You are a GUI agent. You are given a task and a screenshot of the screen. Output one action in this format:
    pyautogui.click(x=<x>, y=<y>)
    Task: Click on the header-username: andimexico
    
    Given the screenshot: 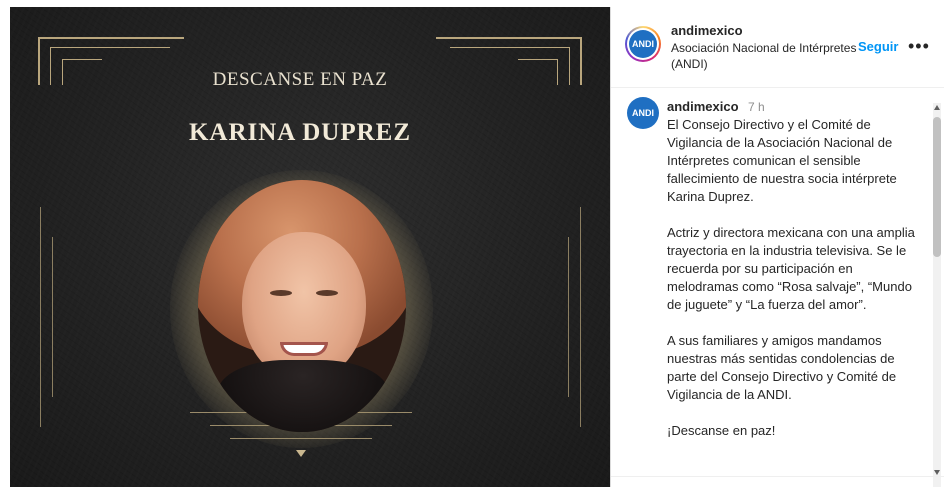 What is the action you would take?
    pyautogui.click(x=707, y=30)
    